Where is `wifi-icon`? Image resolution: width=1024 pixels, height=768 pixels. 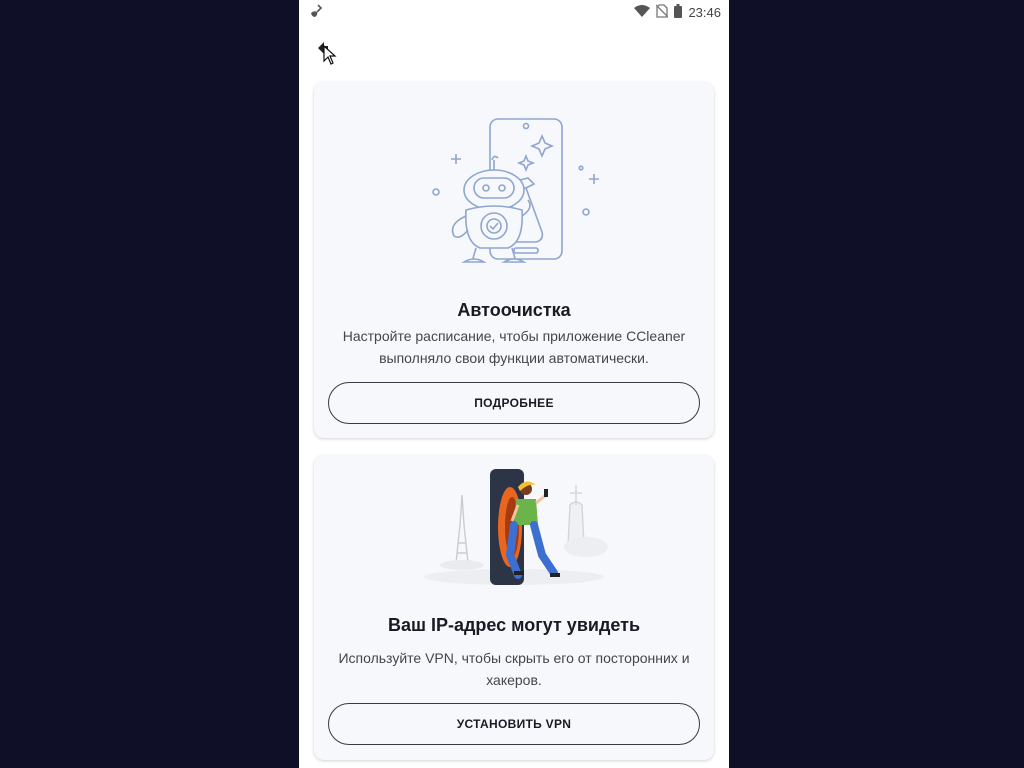 wifi-icon is located at coordinates (642, 12).